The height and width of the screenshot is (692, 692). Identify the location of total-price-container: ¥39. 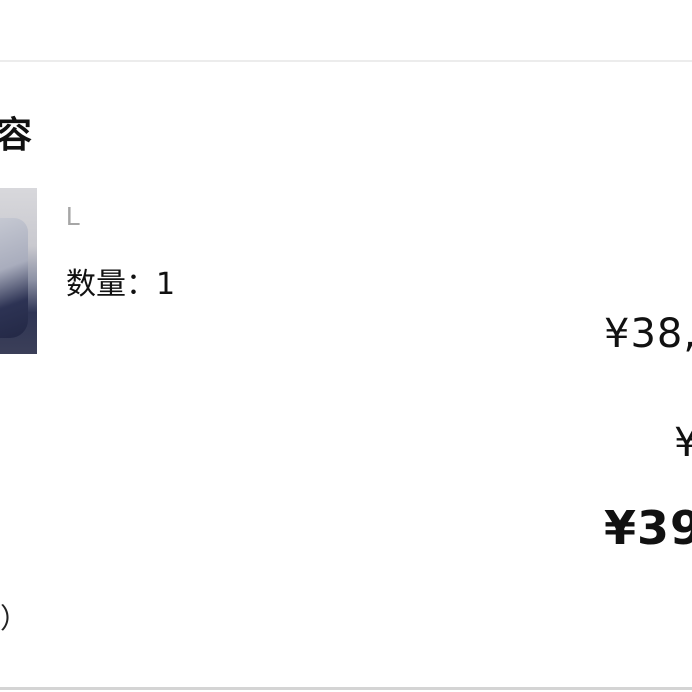
(648, 530).